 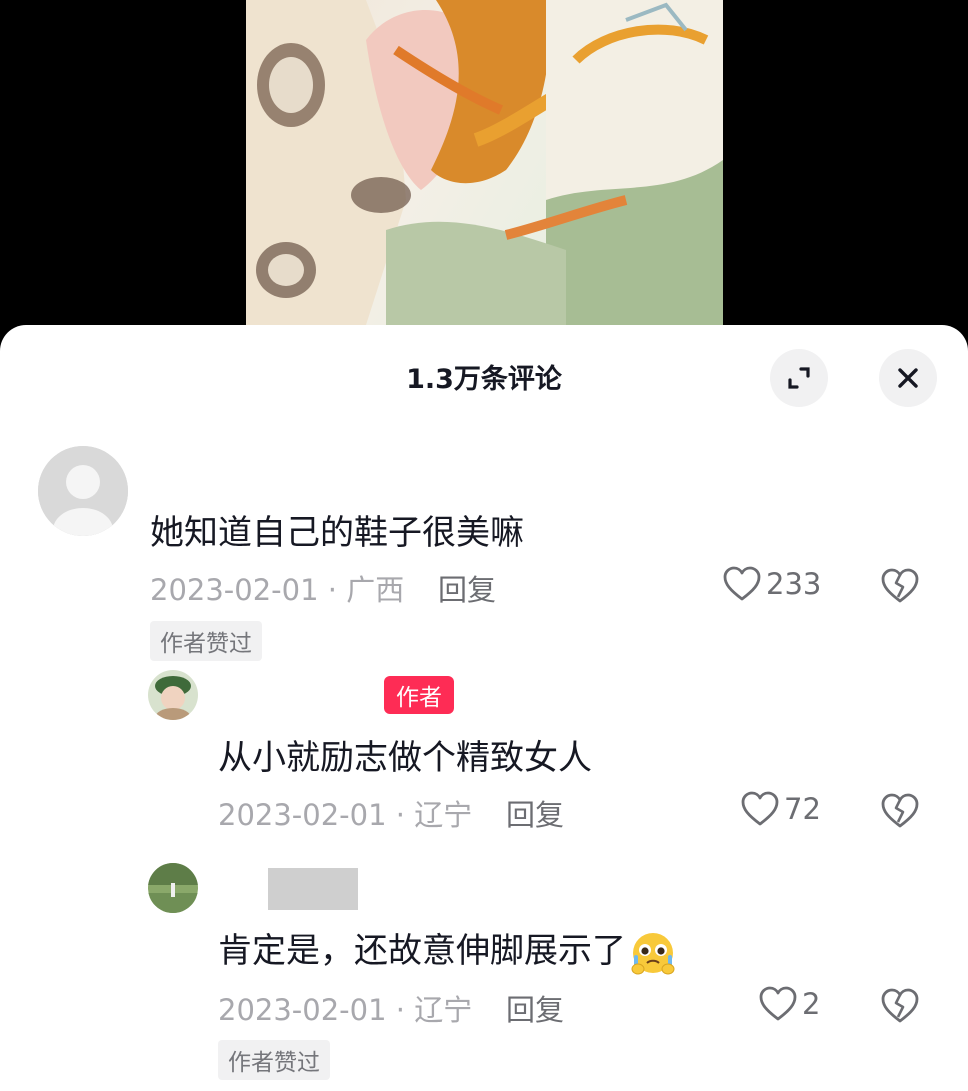 What do you see at coordinates (419, 695) in the screenshot?
I see `author-badge: 作者` at bounding box center [419, 695].